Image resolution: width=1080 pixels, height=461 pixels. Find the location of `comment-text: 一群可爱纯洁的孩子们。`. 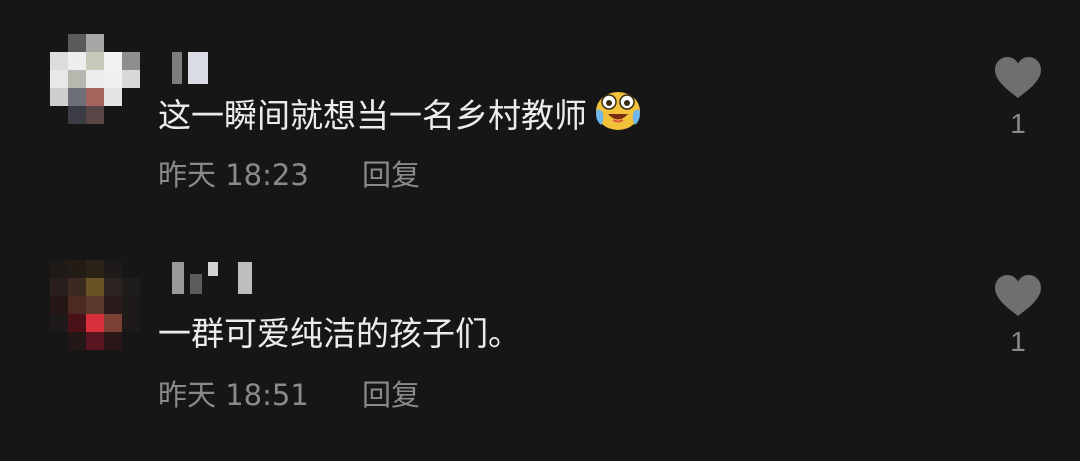

comment-text: 一群可爱纯洁的孩子们。 is located at coordinates (339, 331).